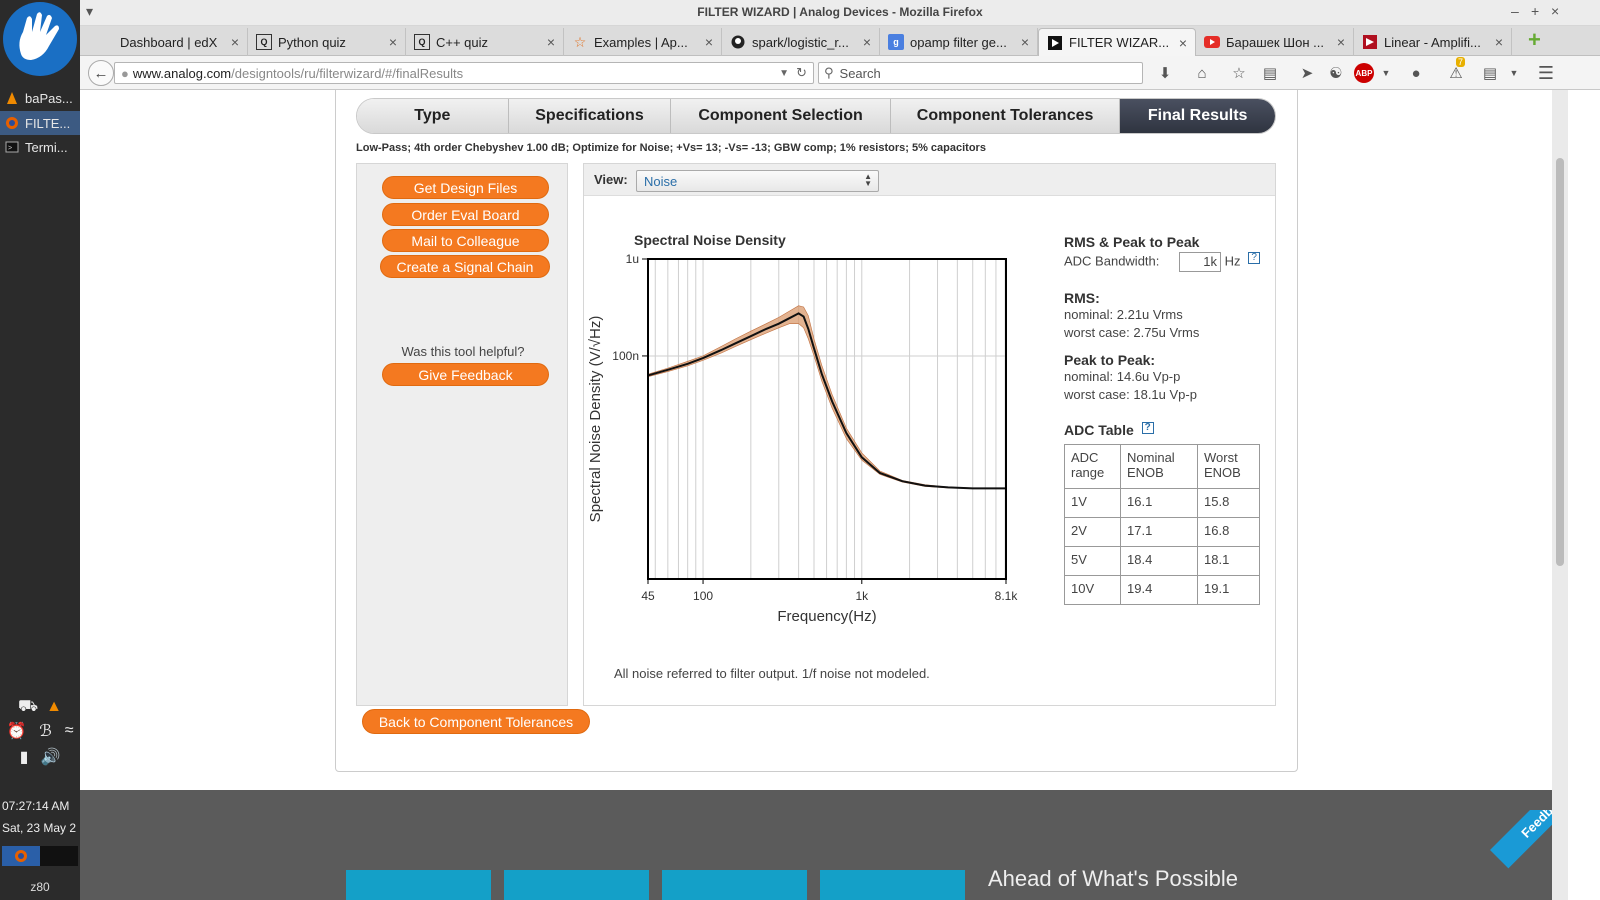 This screenshot has width=1600, height=900. What do you see at coordinates (1132, 242) in the screenshot?
I see `rms-peak-title: RMS & Peak to Peak` at bounding box center [1132, 242].